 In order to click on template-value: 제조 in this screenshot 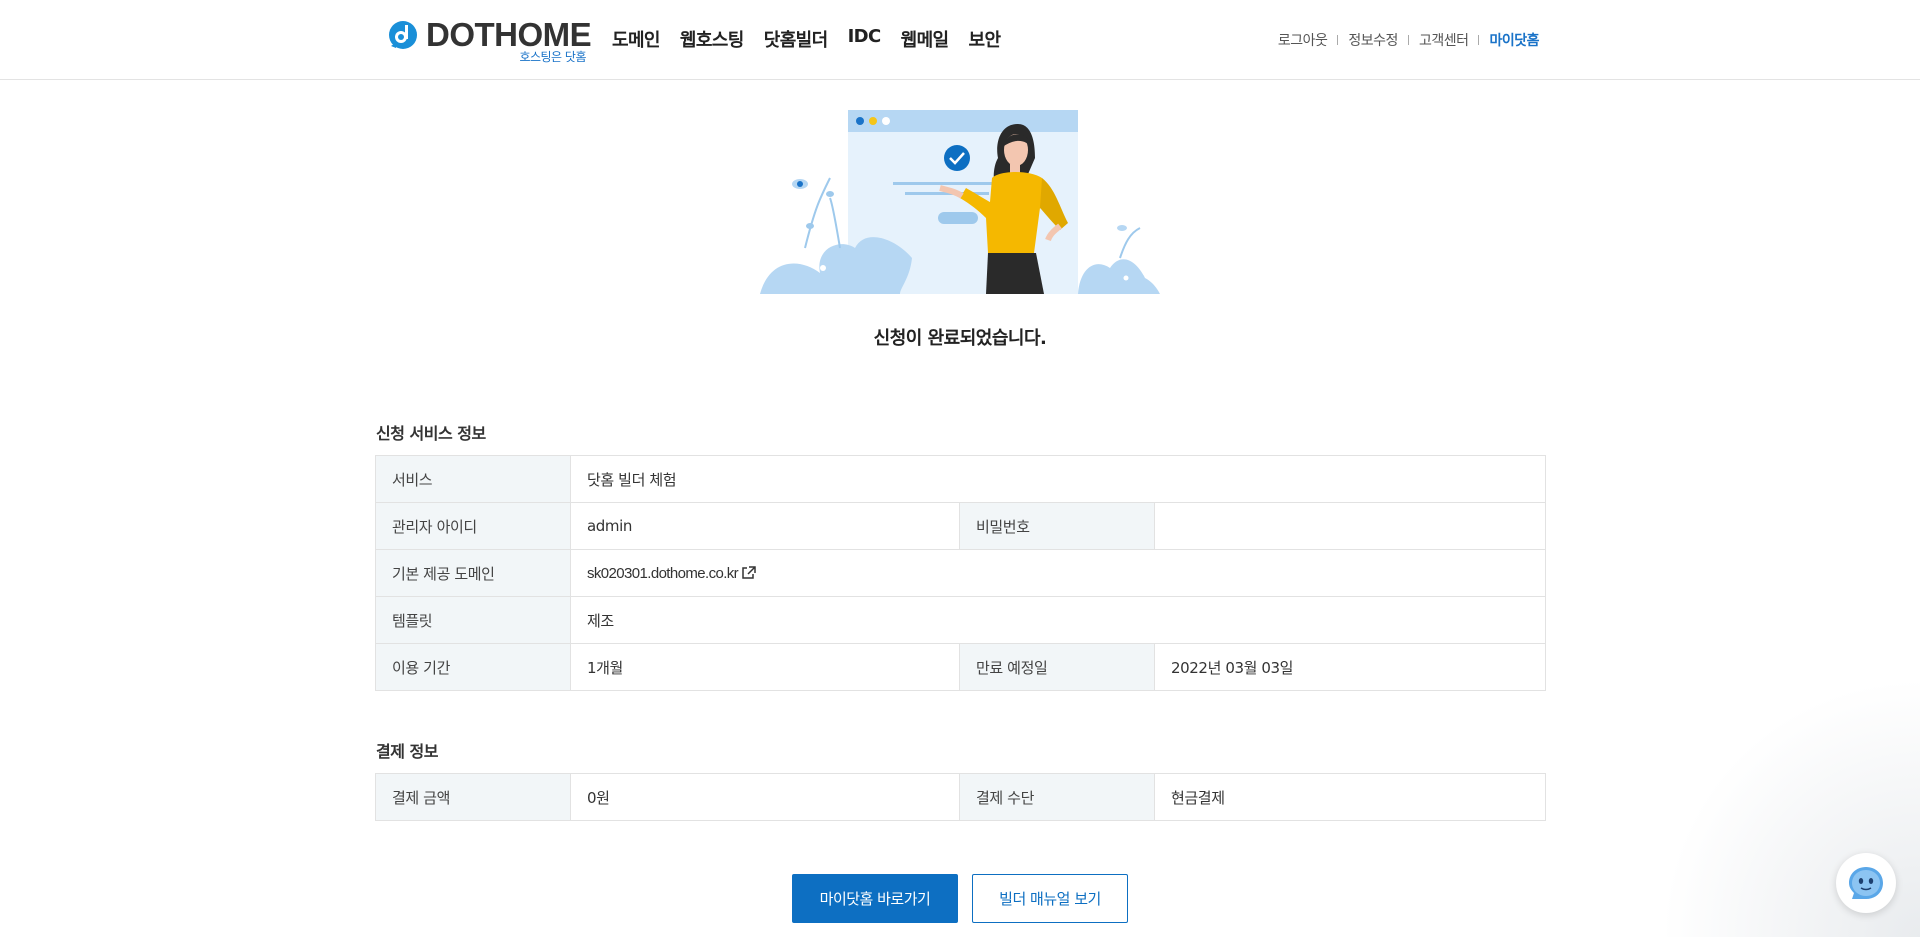, I will do `click(1058, 620)`.